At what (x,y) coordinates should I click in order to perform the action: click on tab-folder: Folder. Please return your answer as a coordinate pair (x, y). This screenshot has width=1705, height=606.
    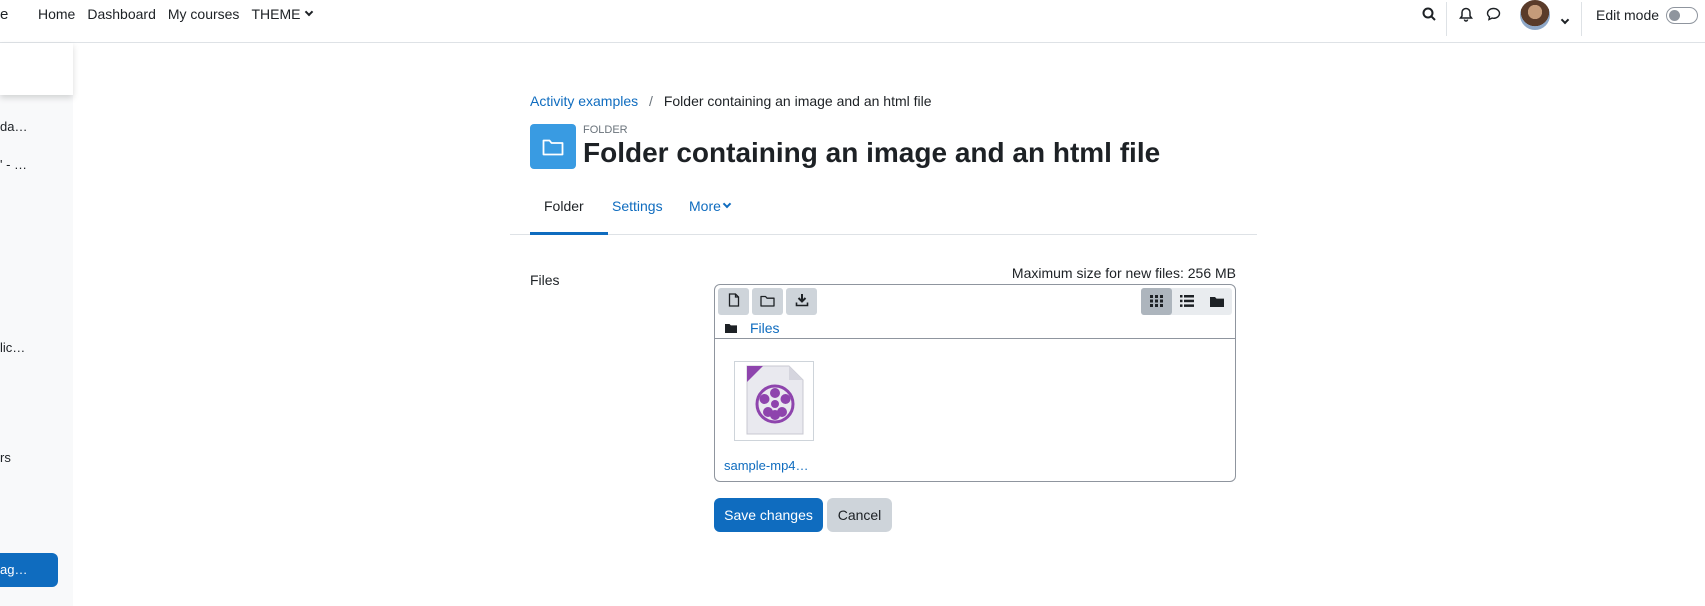
    Looking at the image, I should click on (564, 206).